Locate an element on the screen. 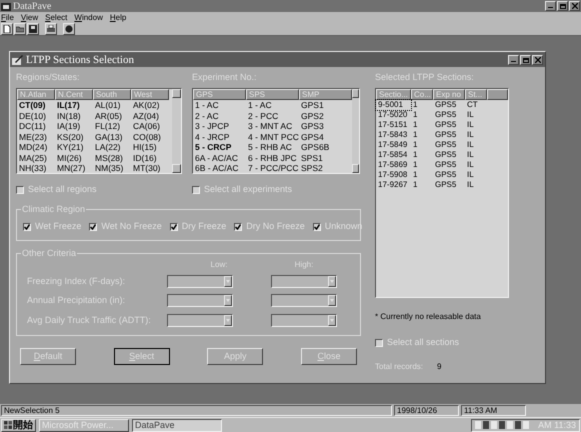 This screenshot has height=432, width=581. windows-logo-icon is located at coordinates (8, 425).